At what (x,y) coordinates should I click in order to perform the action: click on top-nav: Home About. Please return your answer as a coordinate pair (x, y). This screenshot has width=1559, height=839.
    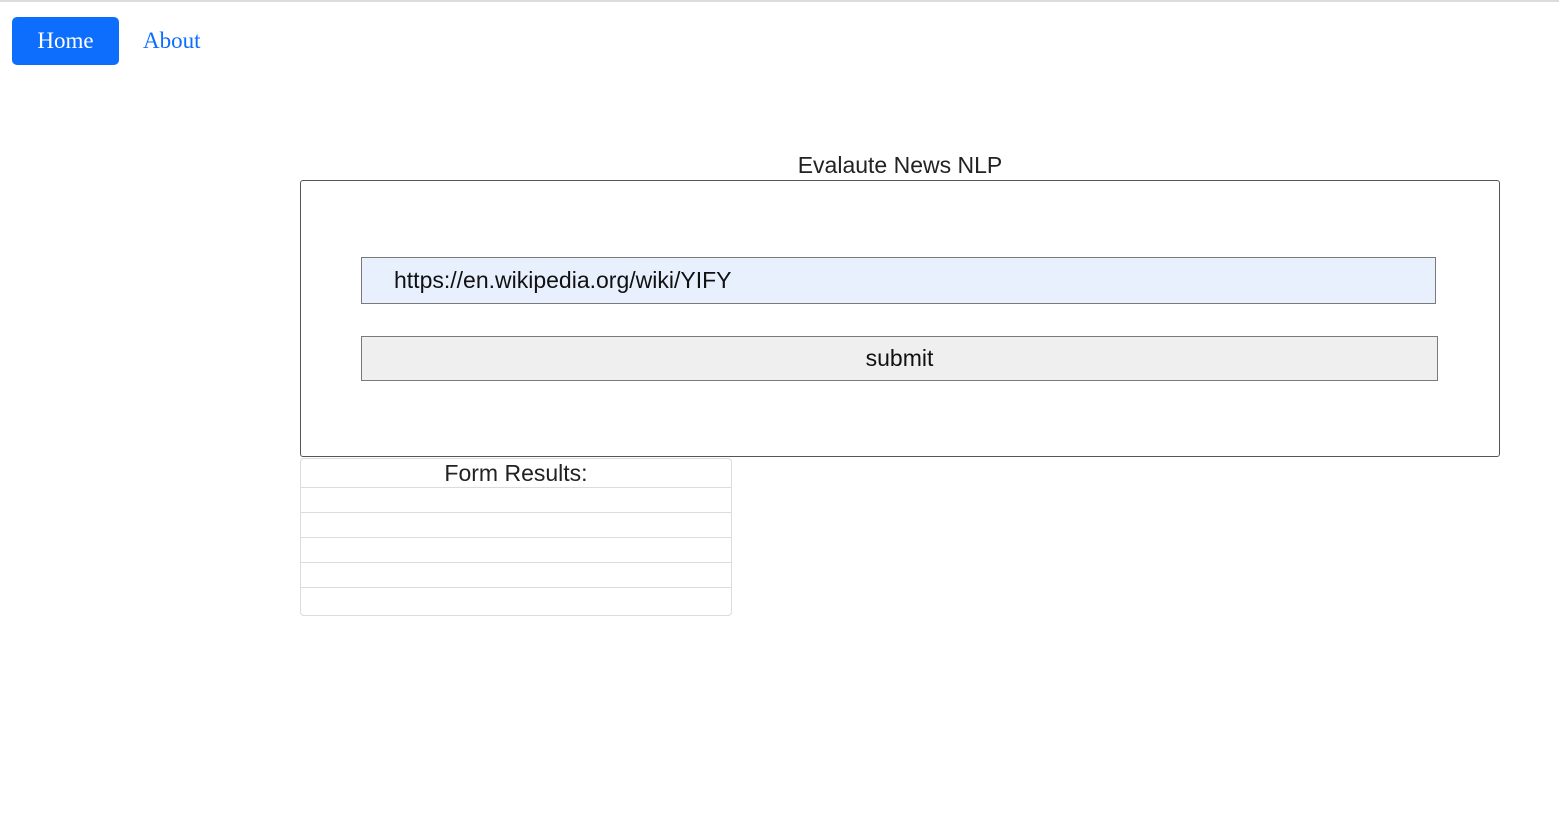
    Looking at the image, I should click on (106, 41).